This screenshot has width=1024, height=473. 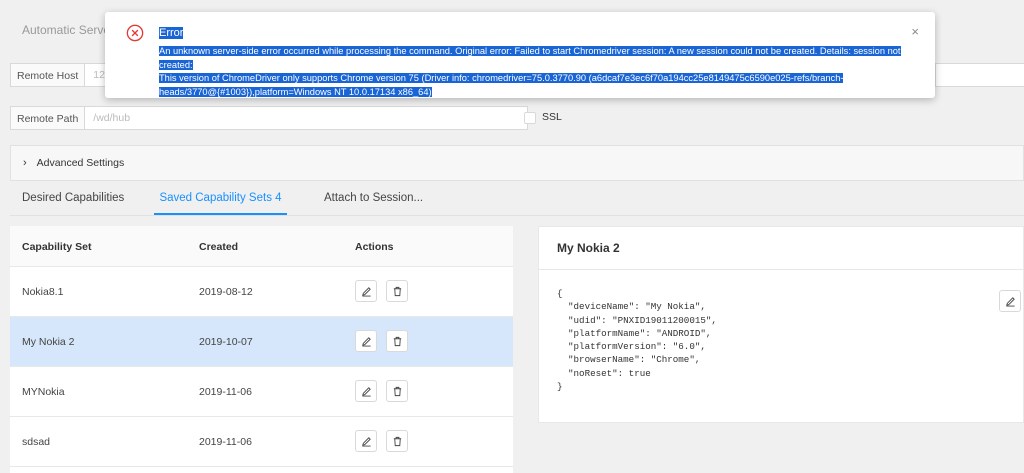 I want to click on error-title: Error, so click(x=171, y=33).